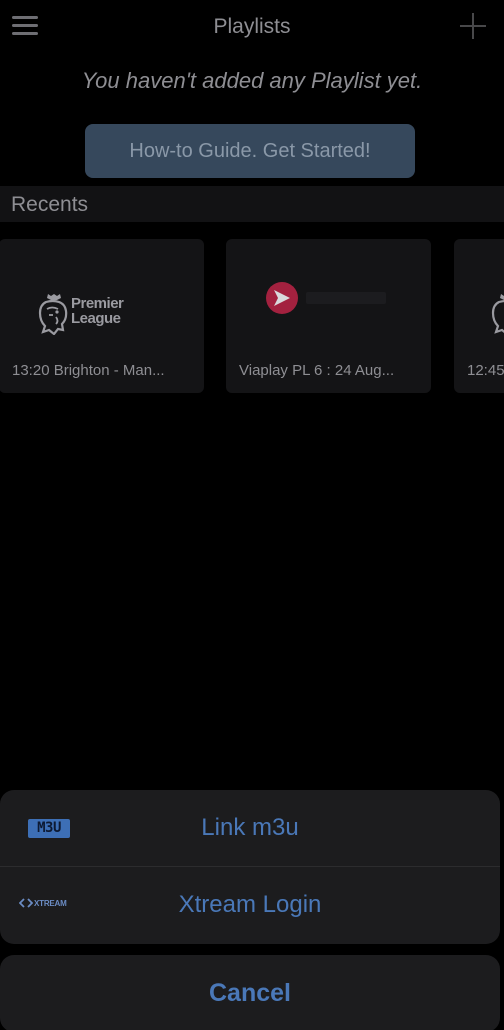 This screenshot has width=504, height=1030. What do you see at coordinates (252, 80) in the screenshot?
I see `empty-state-message: You haven't added any Playlist yet.` at bounding box center [252, 80].